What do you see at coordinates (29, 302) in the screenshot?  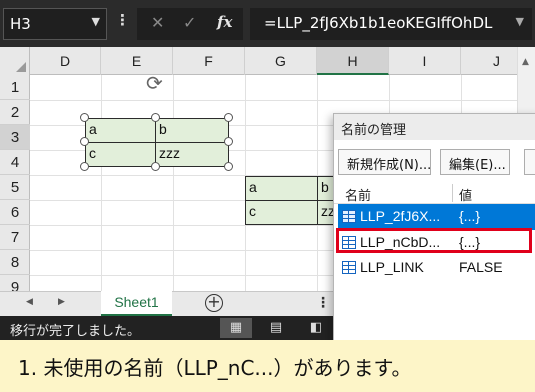 I see `scroll-left-icon: ◀` at bounding box center [29, 302].